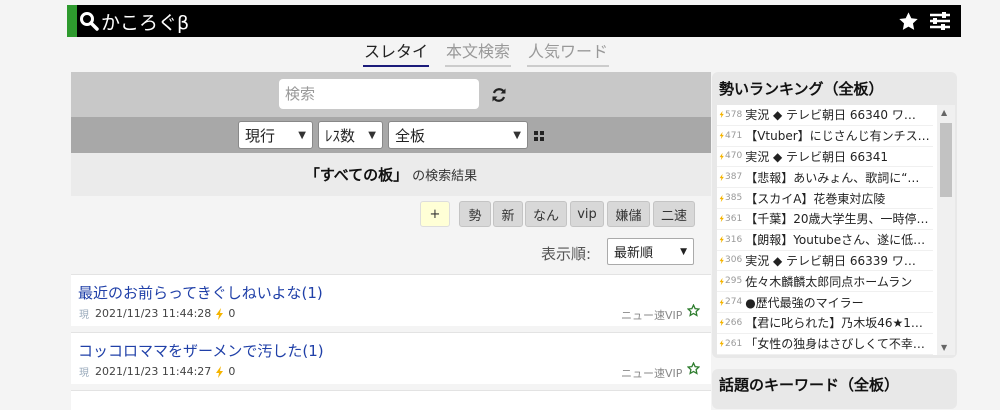  What do you see at coordinates (801, 89) in the screenshot?
I see `ranking-title: 勢いランキング（全板）` at bounding box center [801, 89].